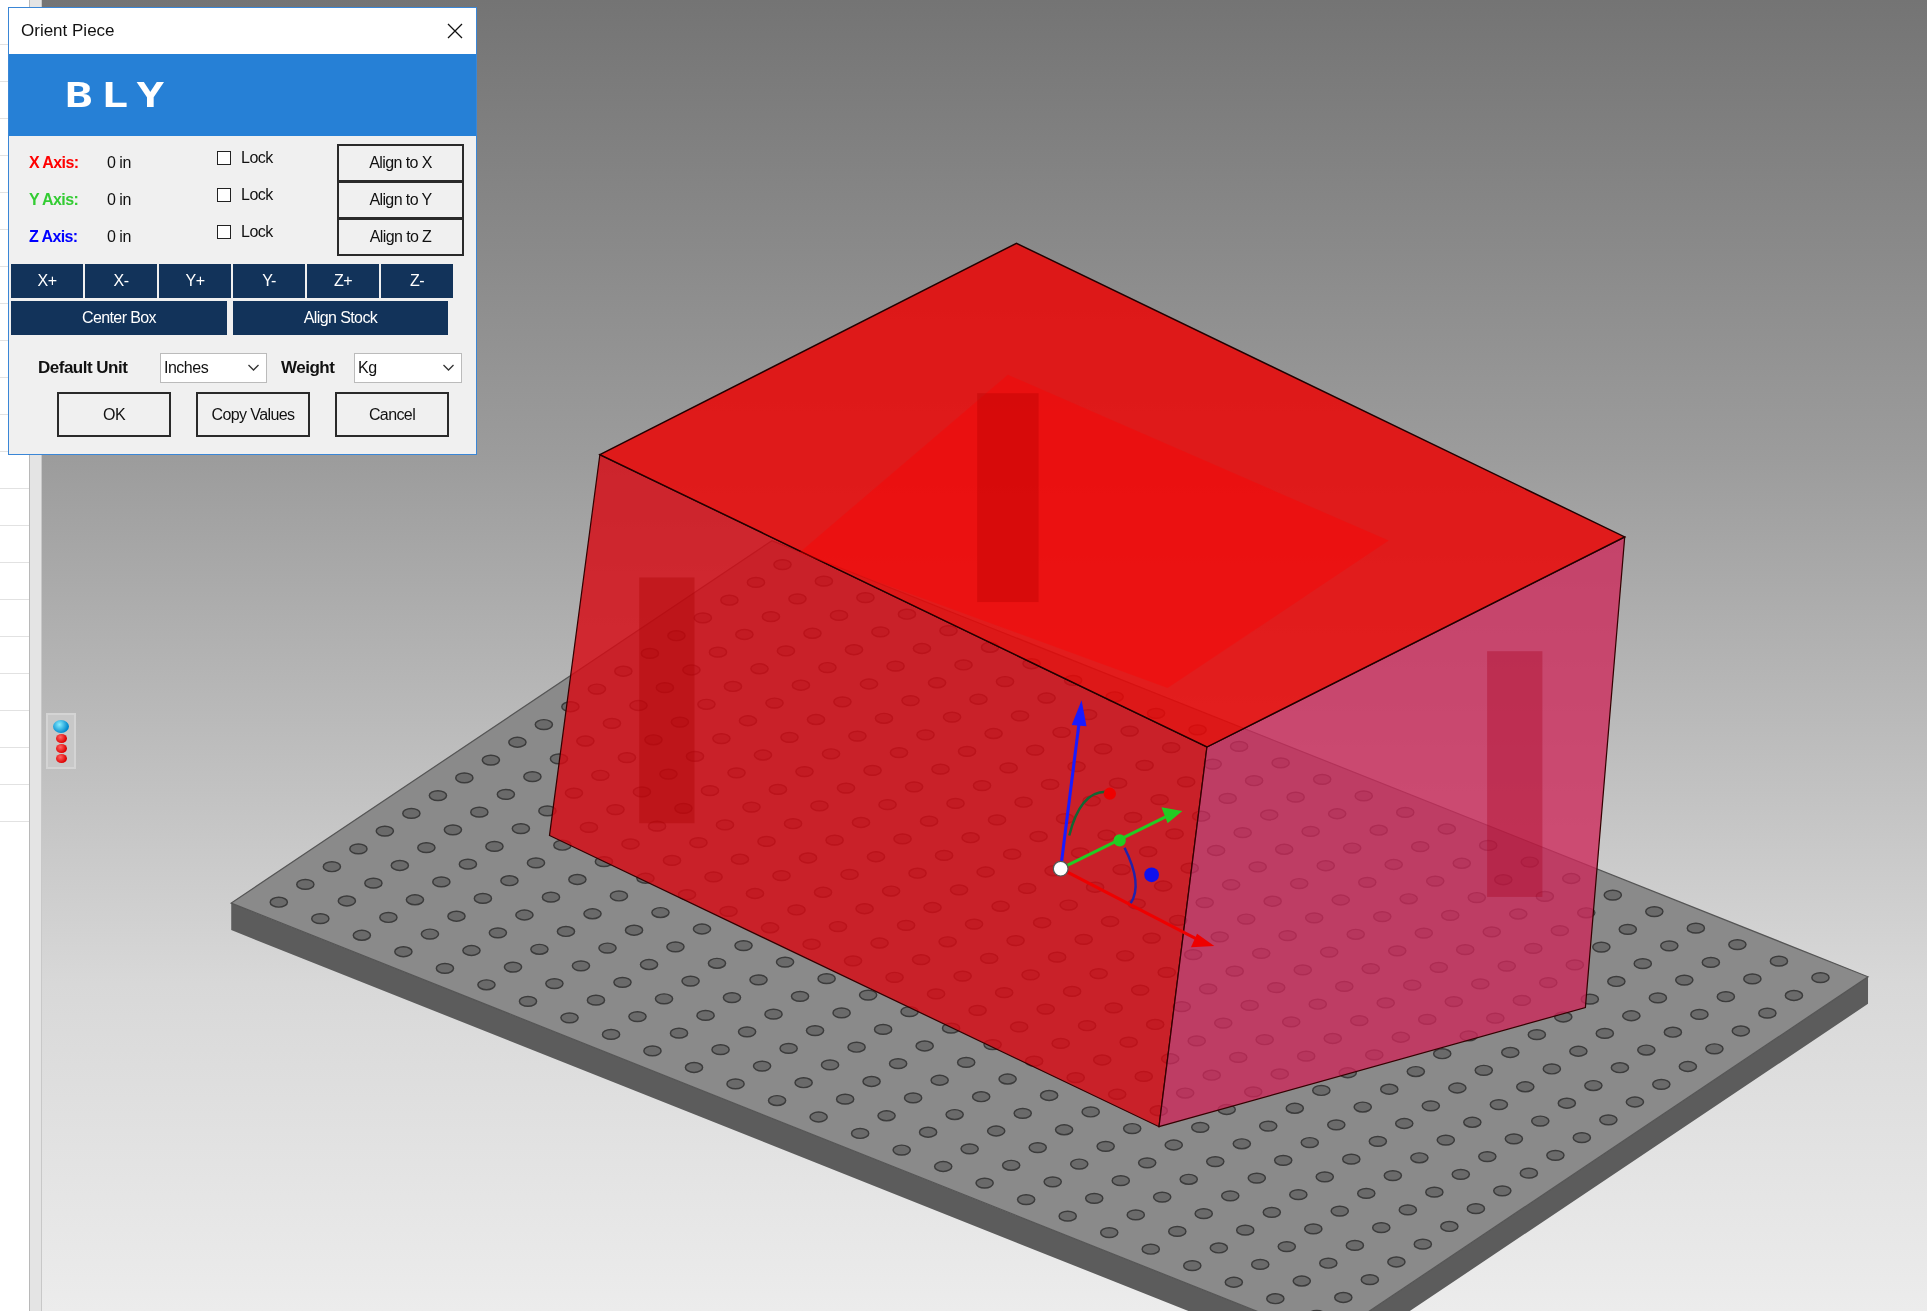 The width and height of the screenshot is (1927, 1311). I want to click on axis-label: X Axis:, so click(54, 162).